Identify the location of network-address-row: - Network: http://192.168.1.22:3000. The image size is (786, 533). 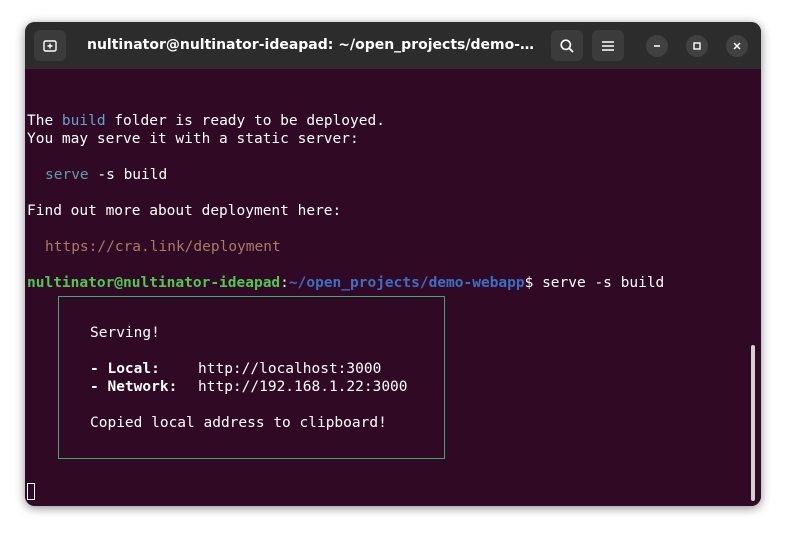
(249, 387).